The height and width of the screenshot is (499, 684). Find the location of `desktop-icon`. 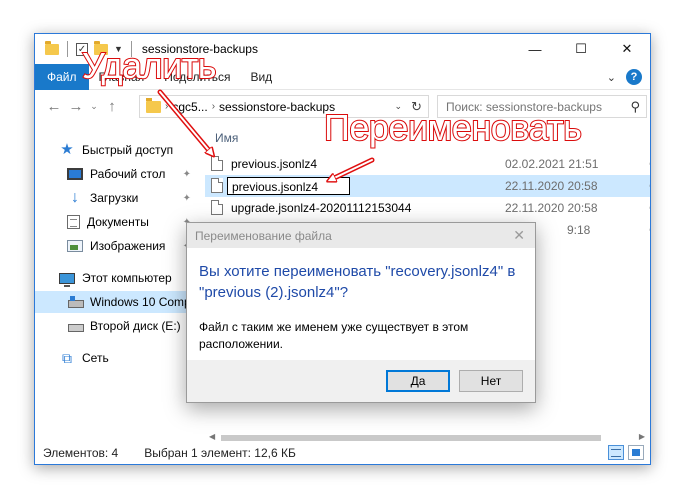

desktop-icon is located at coordinates (75, 174).